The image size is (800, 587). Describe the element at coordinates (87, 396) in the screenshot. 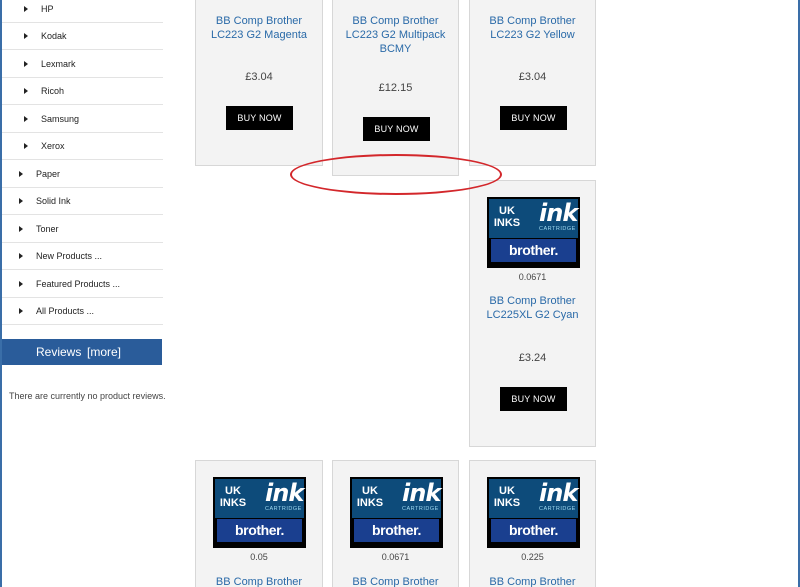

I see `reviews-empty-message: There are currently no product reviews.` at that location.